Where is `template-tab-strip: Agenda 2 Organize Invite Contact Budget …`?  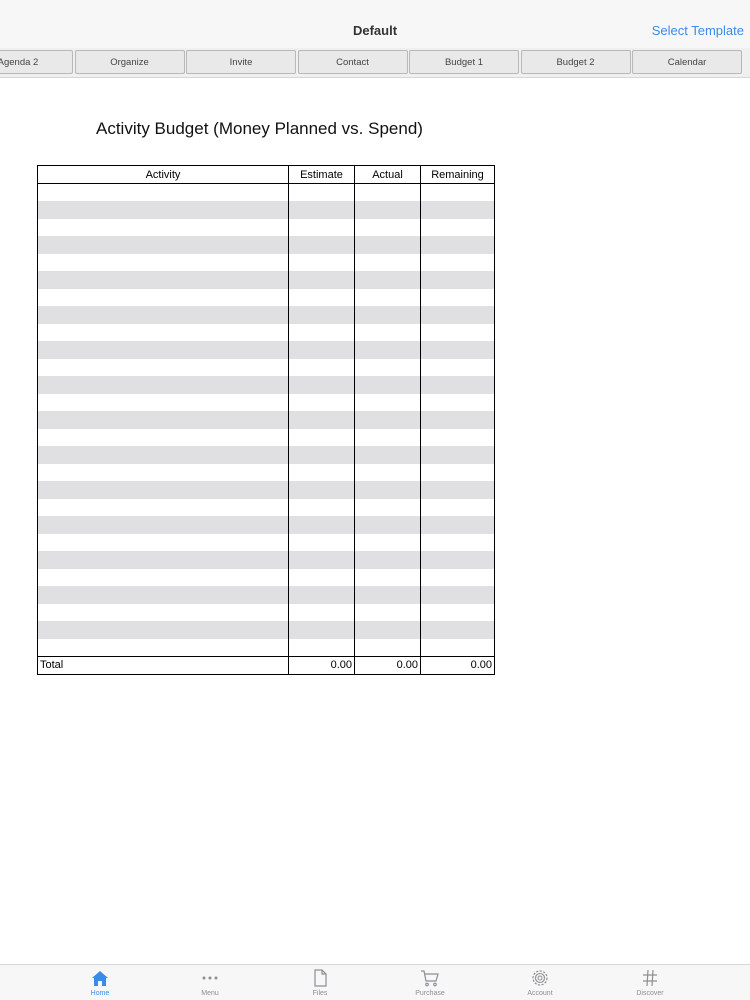
template-tab-strip: Agenda 2 Organize Invite Contact Budget … is located at coordinates (375, 63).